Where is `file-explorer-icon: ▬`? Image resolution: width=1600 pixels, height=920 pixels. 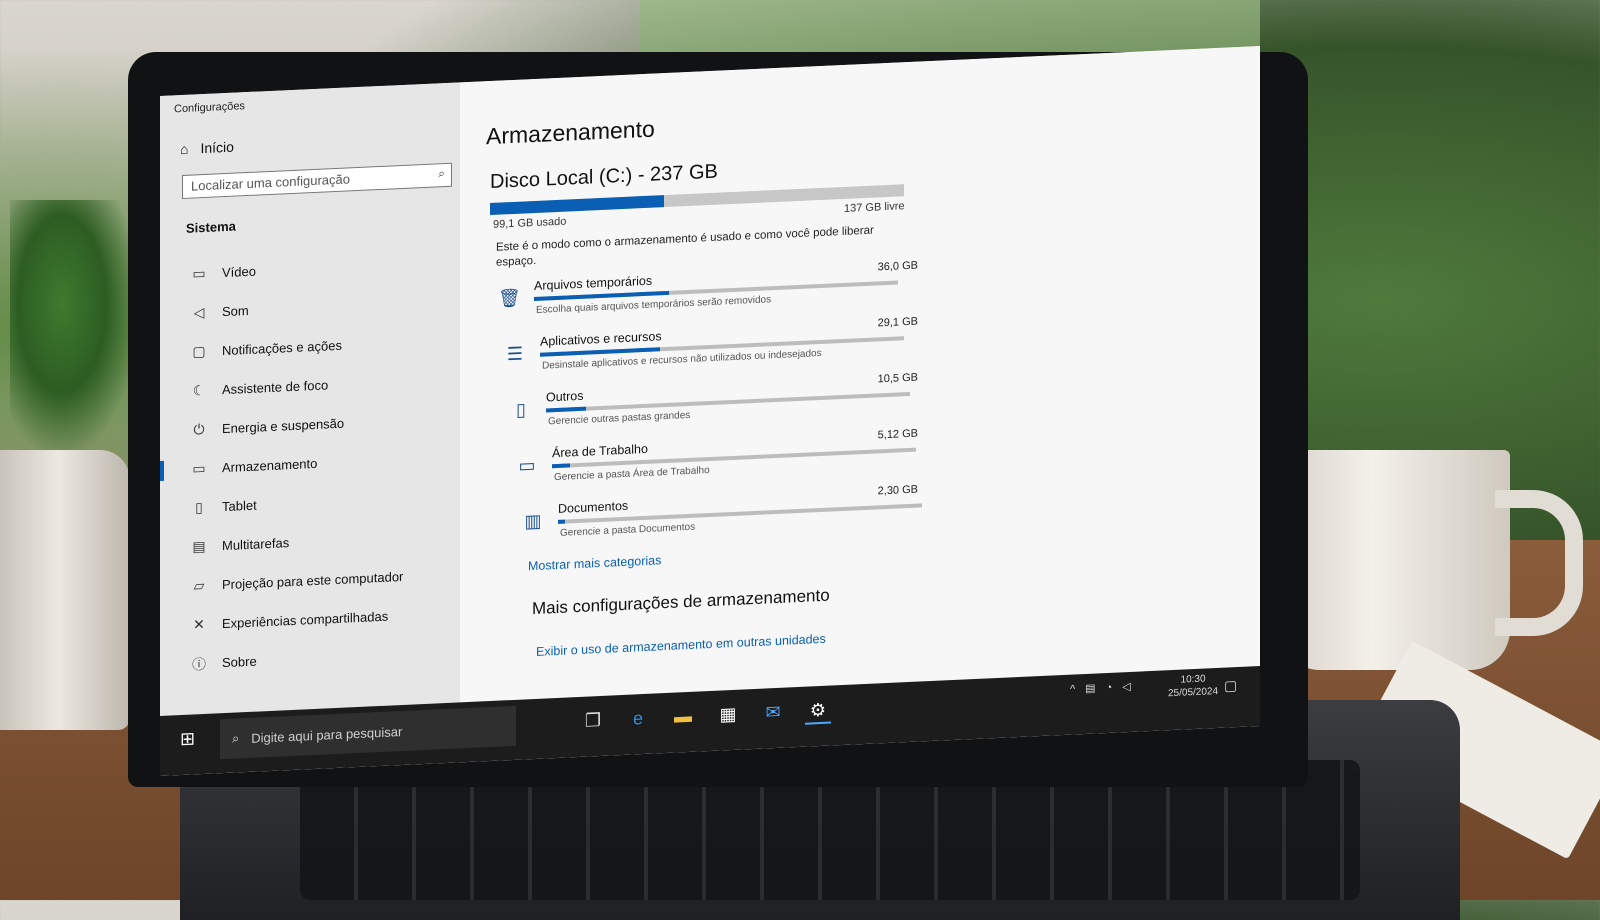 file-explorer-icon: ▬ is located at coordinates (683, 717).